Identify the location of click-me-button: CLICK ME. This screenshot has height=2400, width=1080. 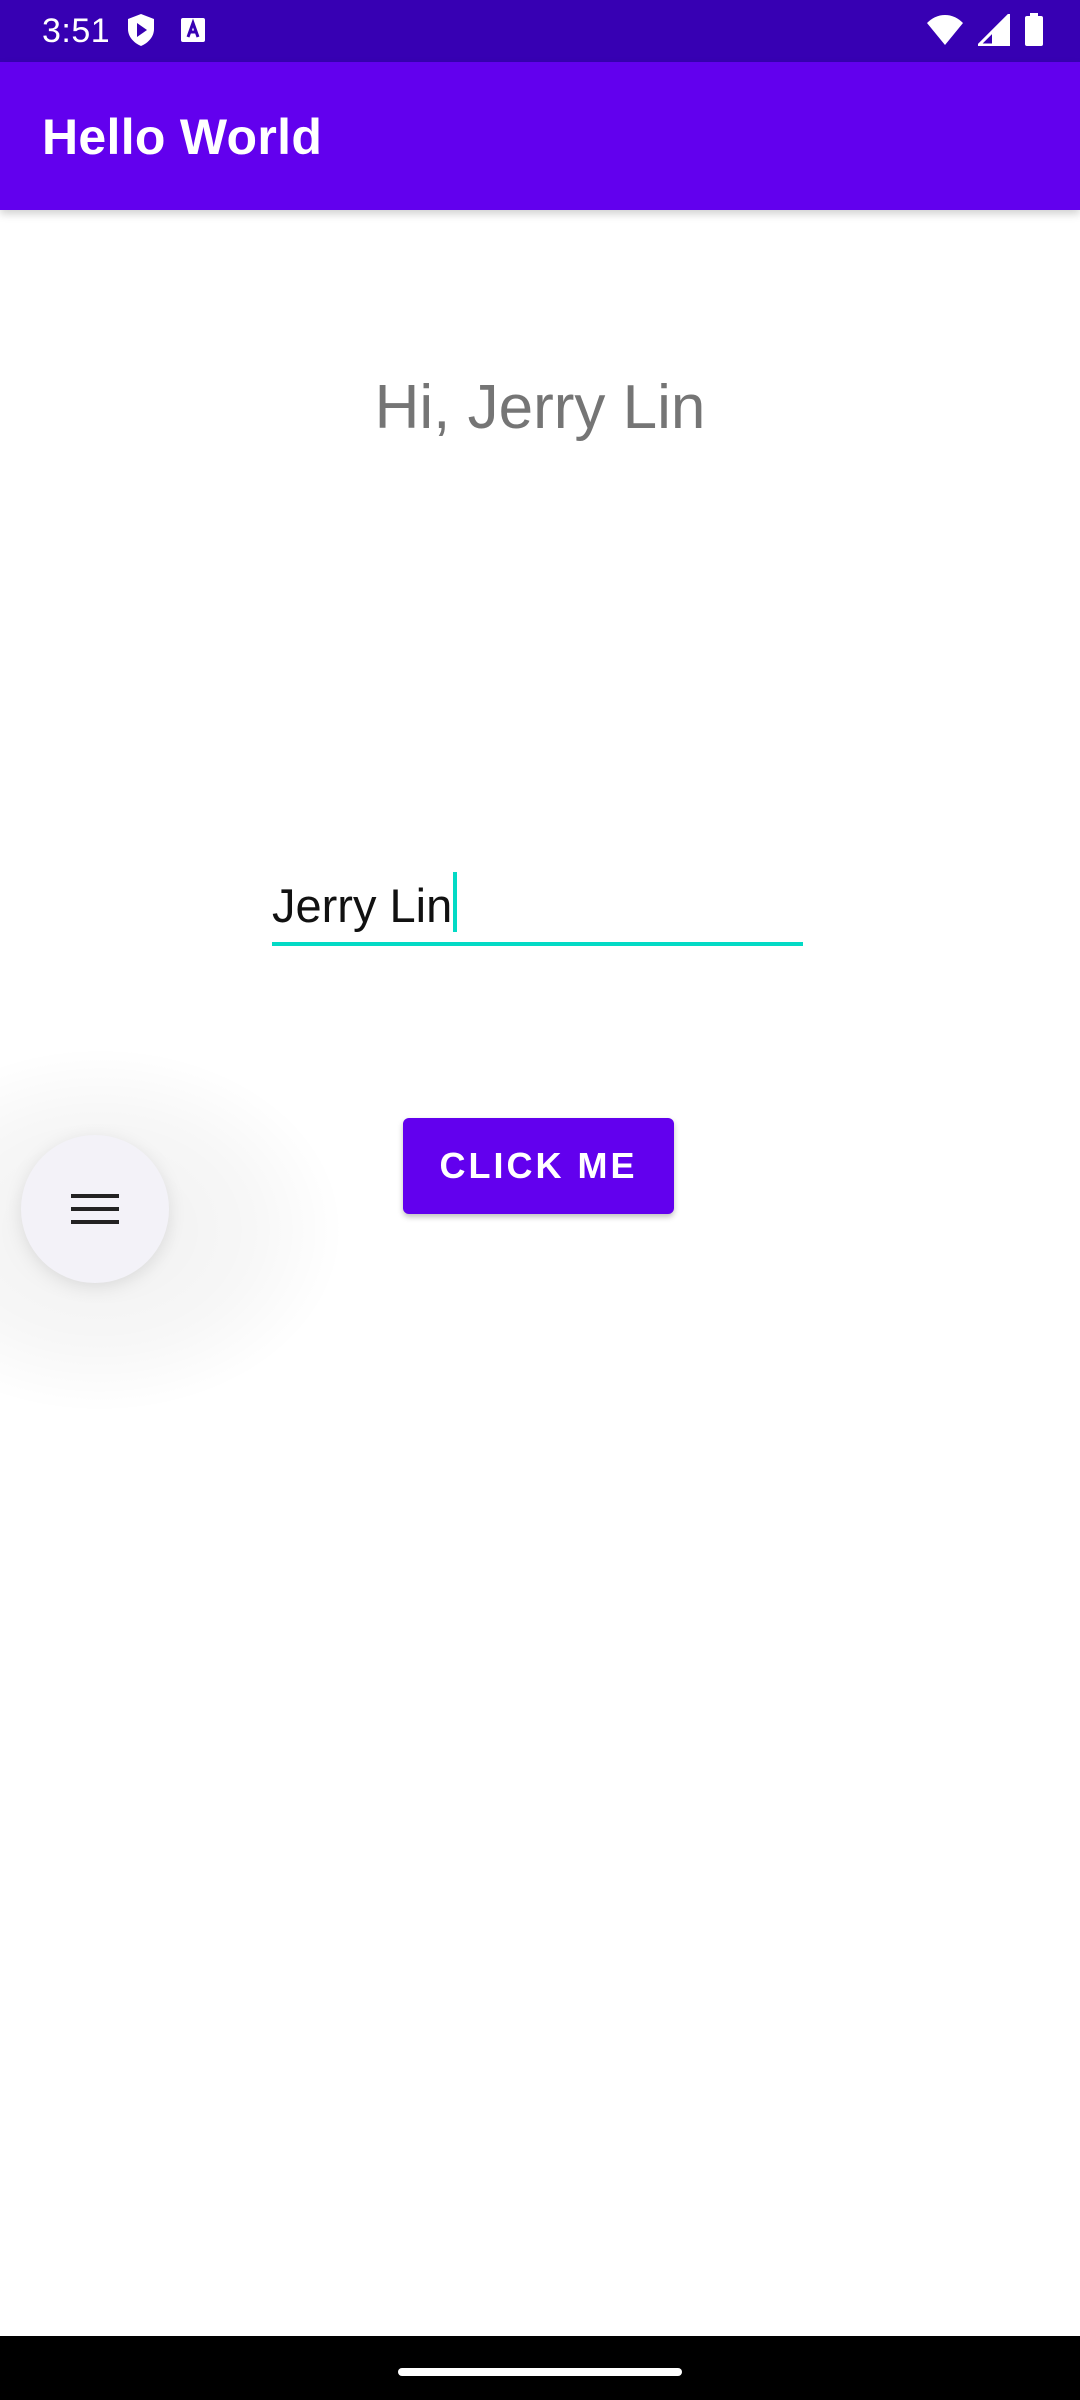
(538, 1166).